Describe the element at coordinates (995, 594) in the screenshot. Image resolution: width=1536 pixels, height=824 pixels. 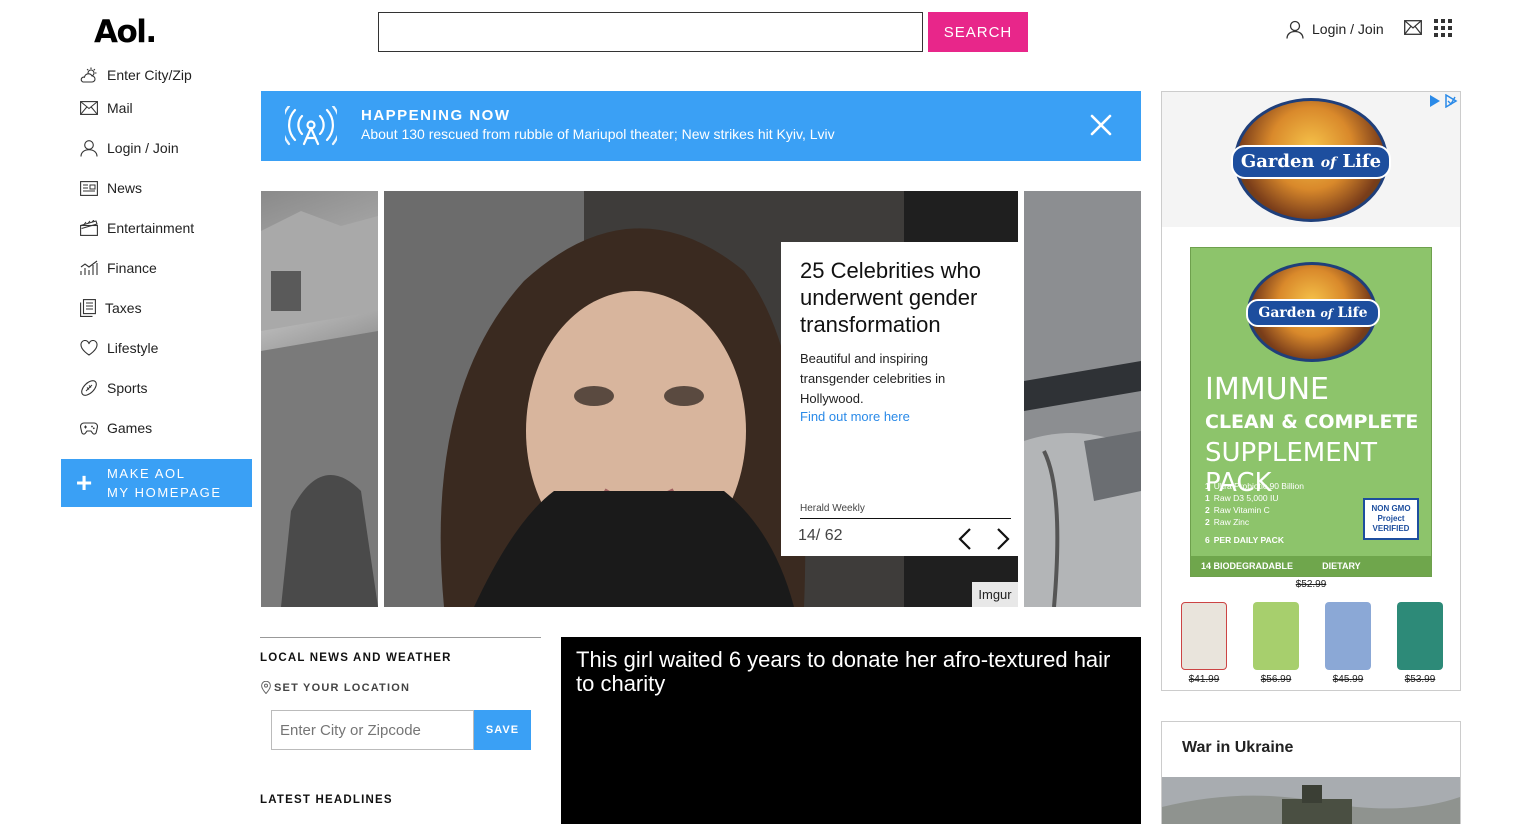
I see `image-credit: Imgur` at that location.